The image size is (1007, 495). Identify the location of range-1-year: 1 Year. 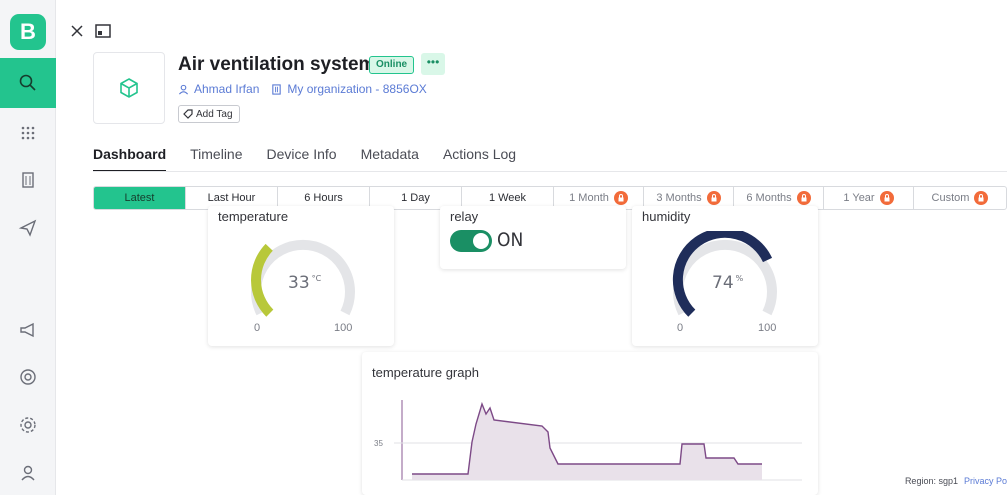
(869, 198).